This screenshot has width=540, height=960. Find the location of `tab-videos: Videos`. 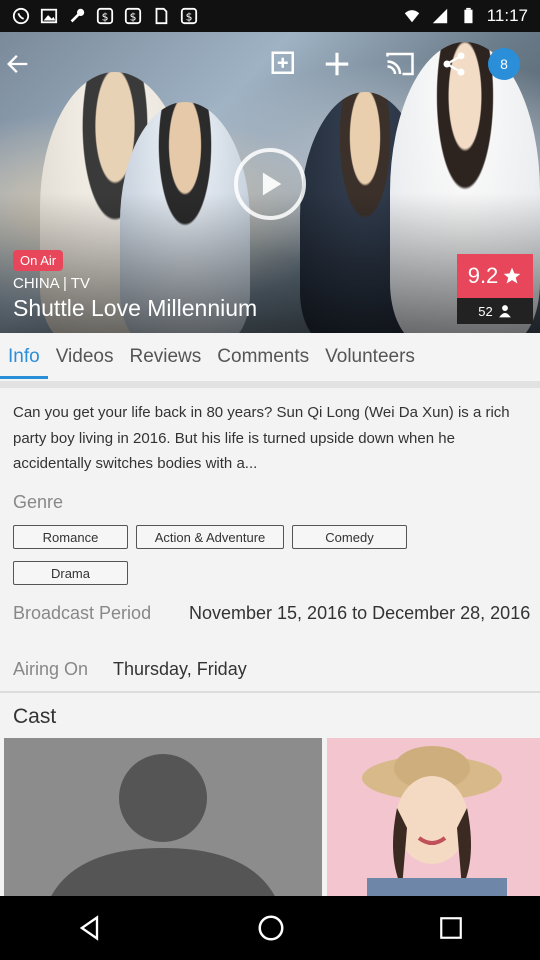

tab-videos: Videos is located at coordinates (85, 357).